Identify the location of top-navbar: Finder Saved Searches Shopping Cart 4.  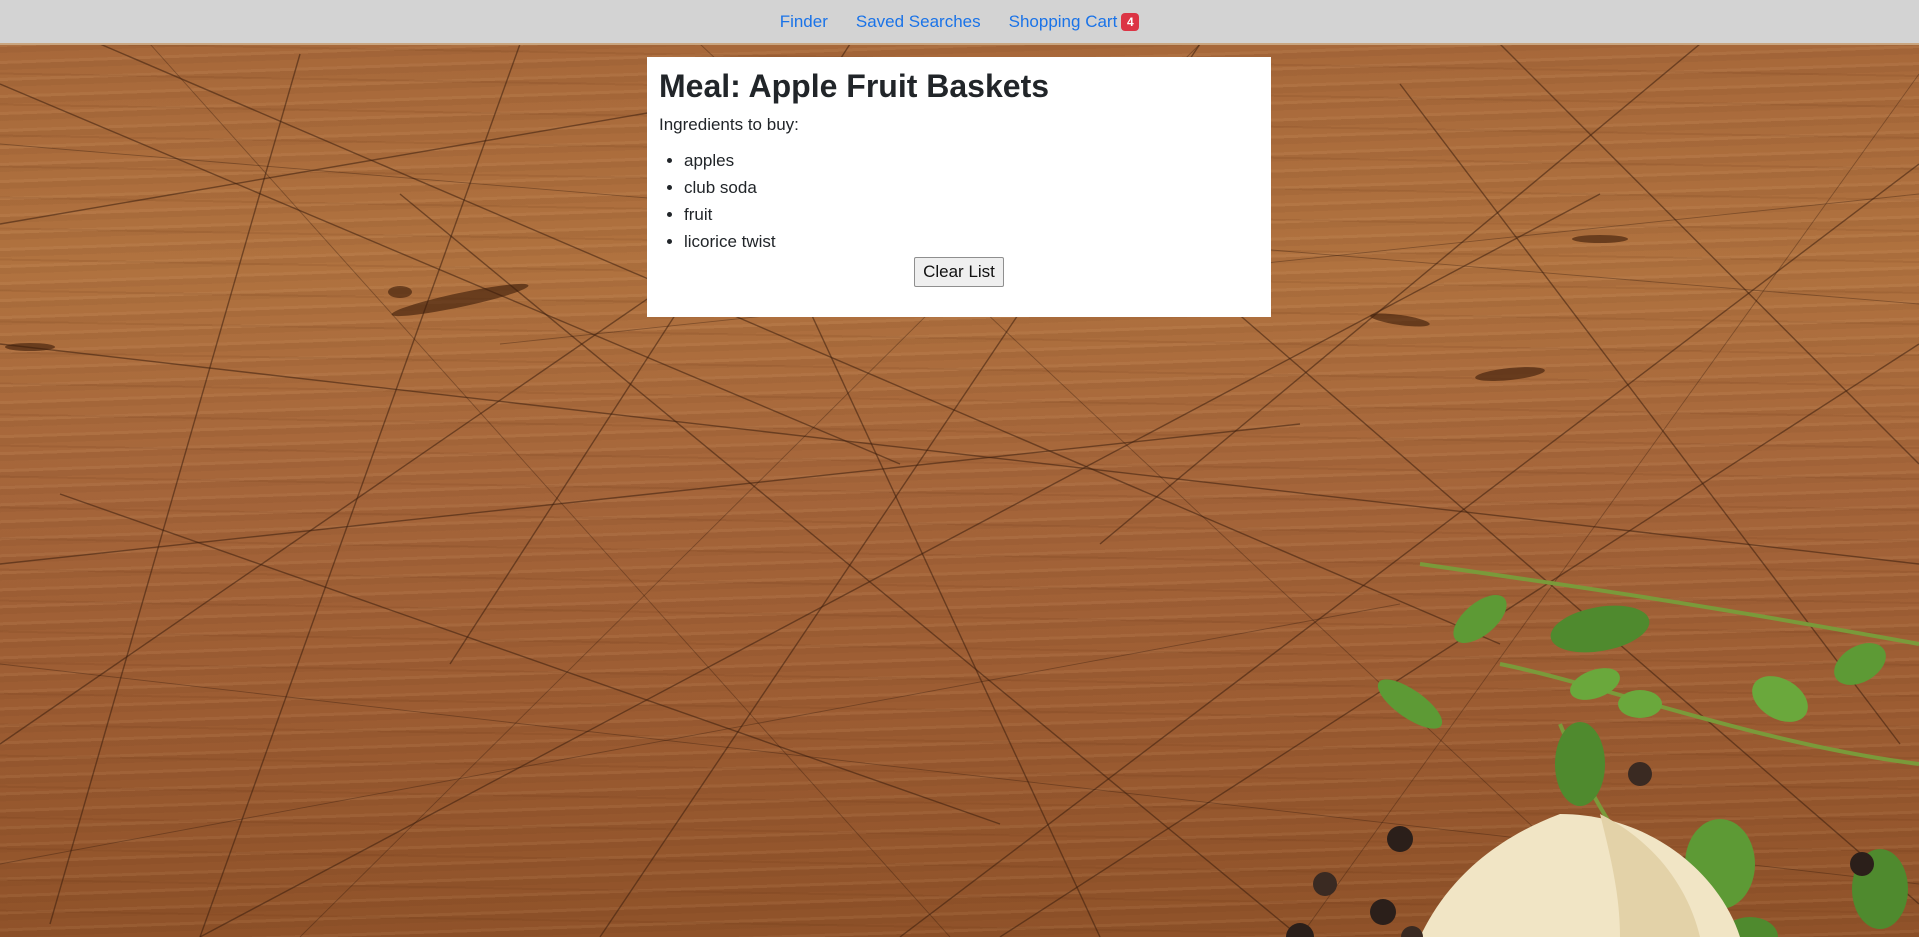
(959, 22).